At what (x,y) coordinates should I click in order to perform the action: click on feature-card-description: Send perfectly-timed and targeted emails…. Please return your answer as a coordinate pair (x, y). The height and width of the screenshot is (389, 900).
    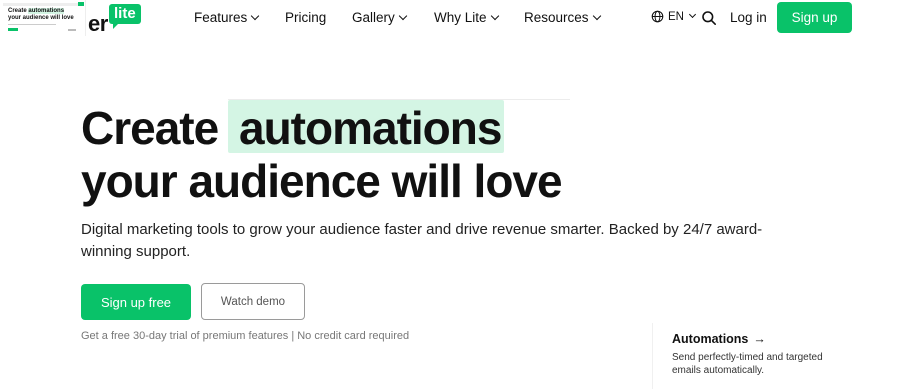
    Looking at the image, I should click on (747, 364).